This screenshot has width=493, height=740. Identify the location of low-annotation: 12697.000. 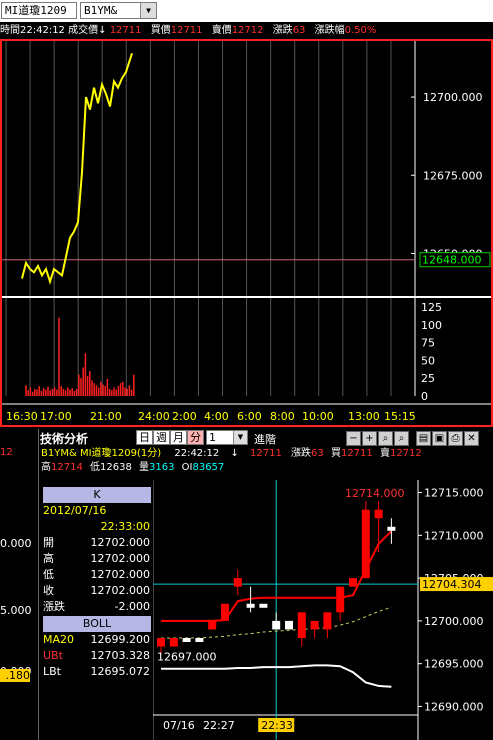
(187, 657).